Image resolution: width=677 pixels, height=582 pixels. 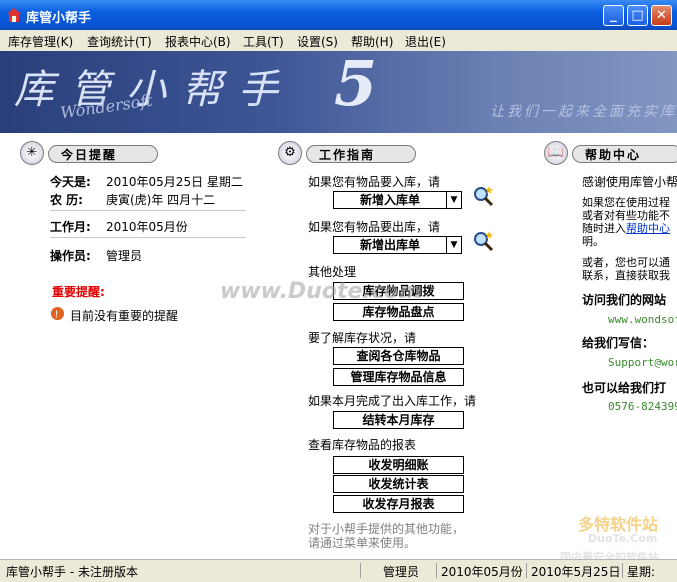 What do you see at coordinates (14, 15) in the screenshot?
I see `house-icon` at bounding box center [14, 15].